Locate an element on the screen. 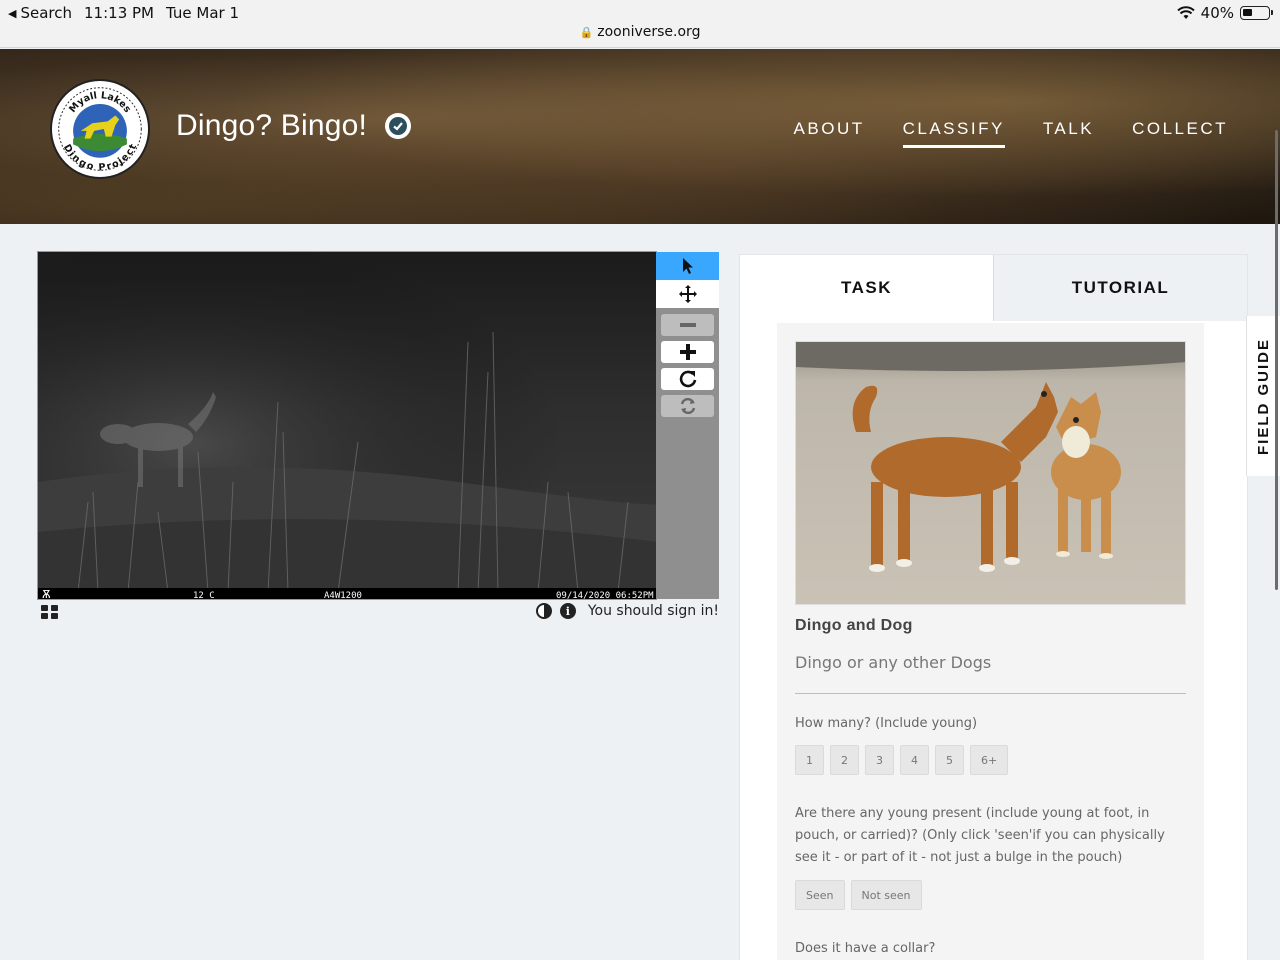  answer-not-seen-button: Not seen is located at coordinates (886, 895).